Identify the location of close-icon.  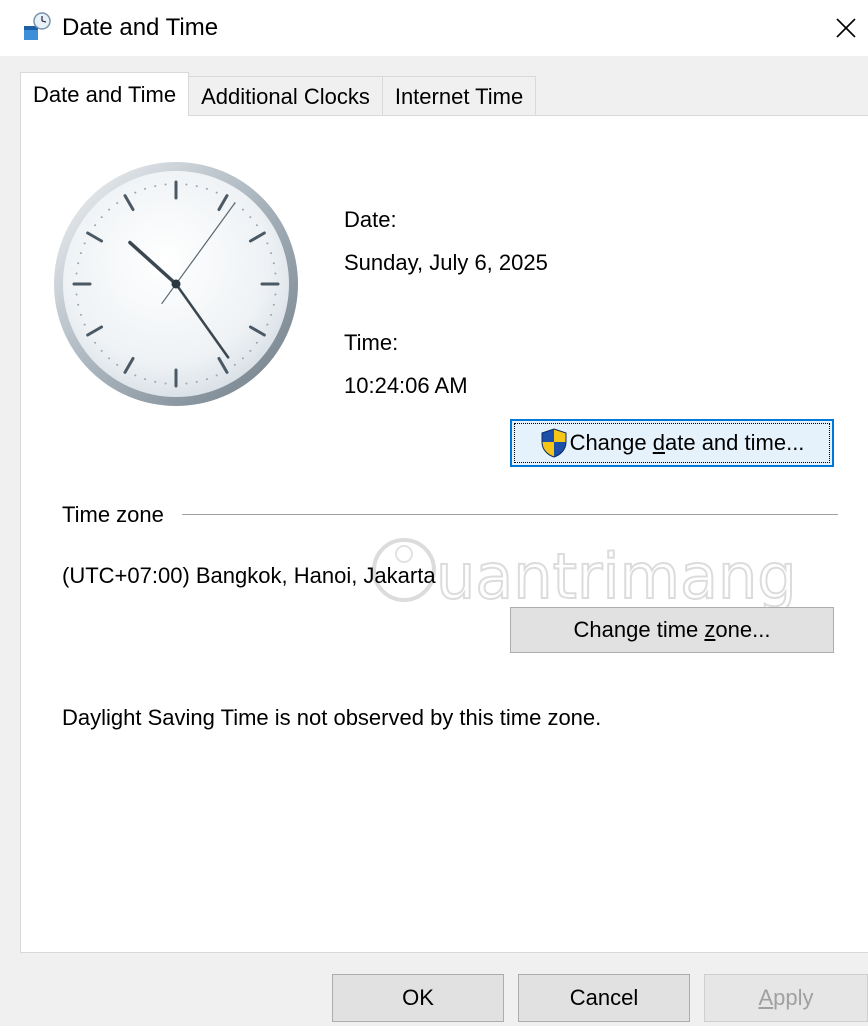
(846, 28).